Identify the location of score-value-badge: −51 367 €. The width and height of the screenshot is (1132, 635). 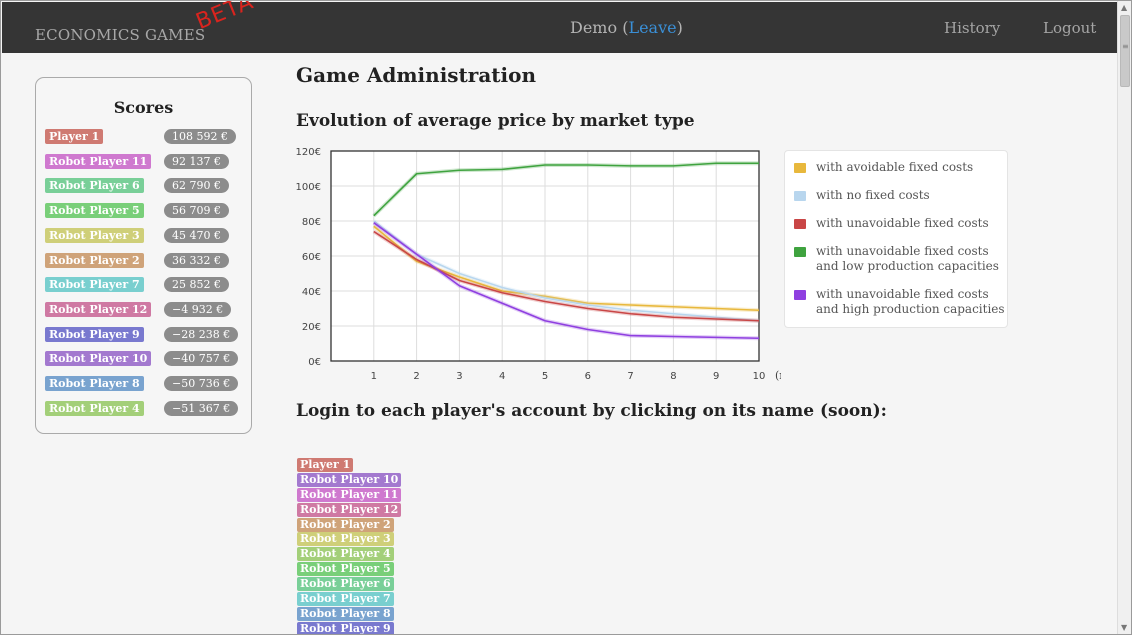
(201, 408).